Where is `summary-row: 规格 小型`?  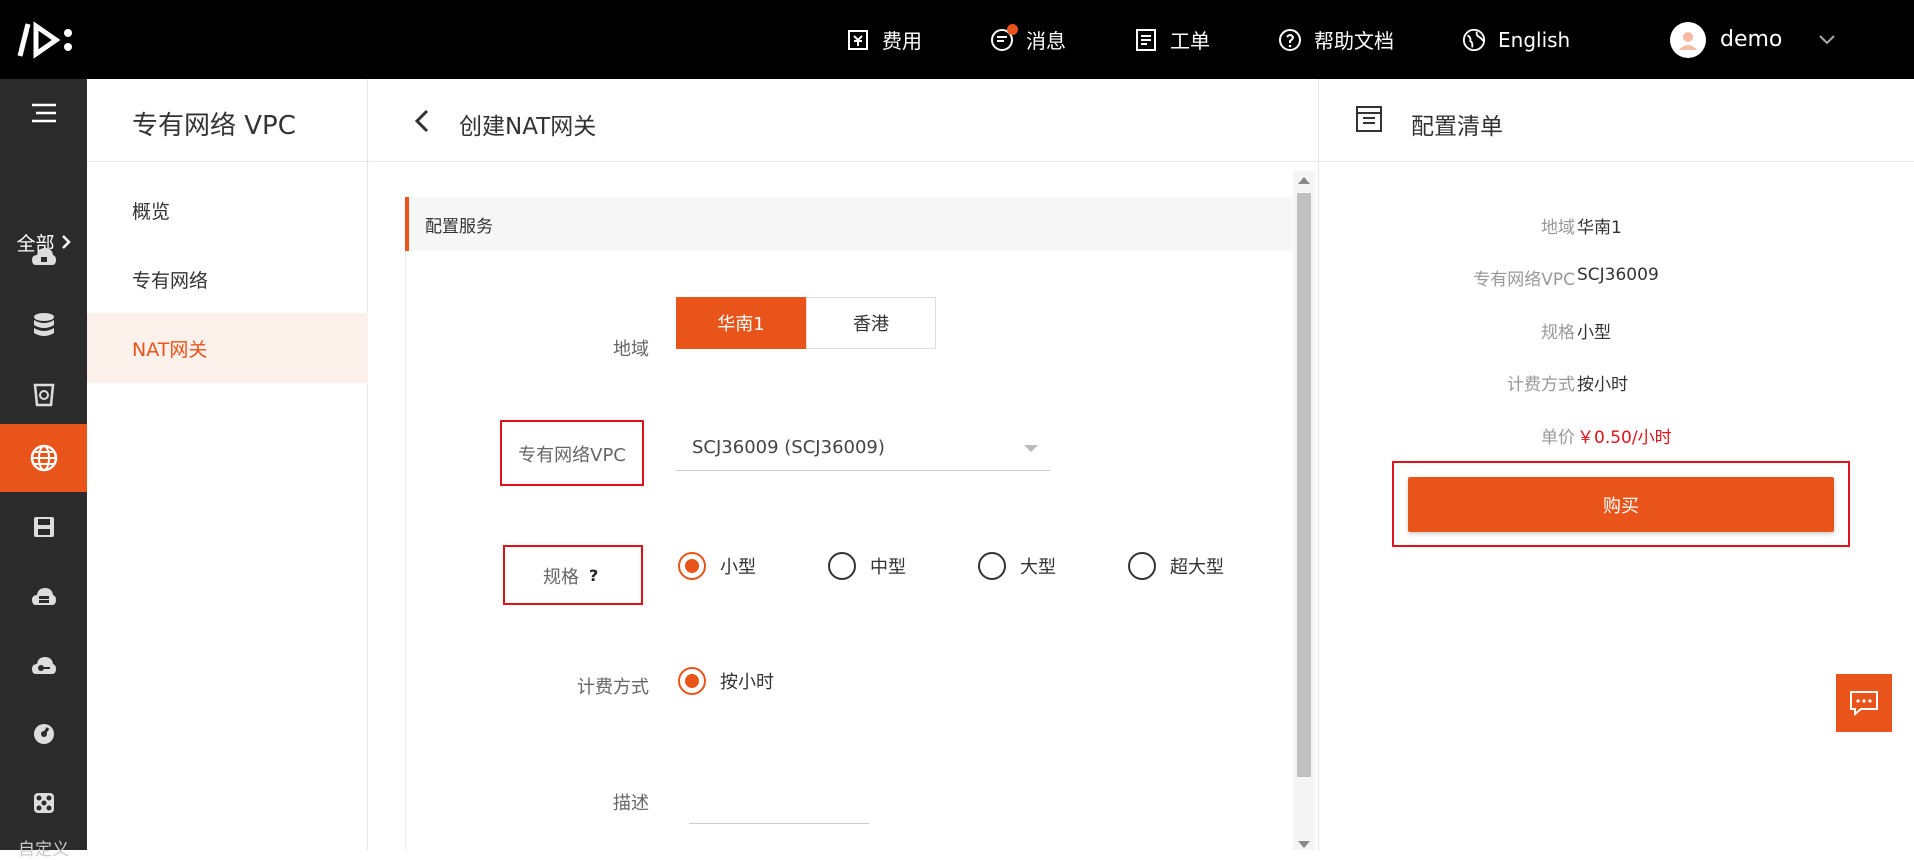 summary-row: 规格 小型 is located at coordinates (1616, 333).